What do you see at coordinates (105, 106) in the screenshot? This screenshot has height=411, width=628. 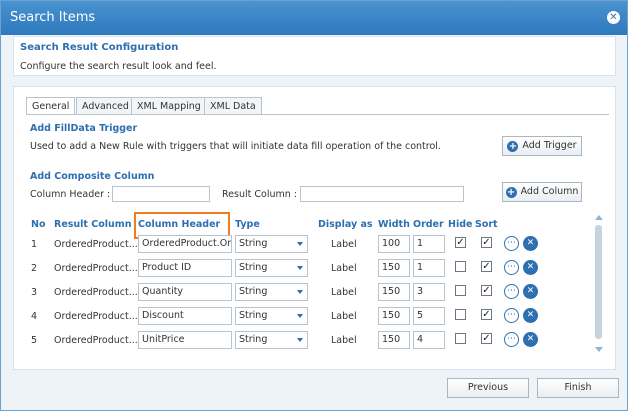 I see `tab-advanced: Advanced` at bounding box center [105, 106].